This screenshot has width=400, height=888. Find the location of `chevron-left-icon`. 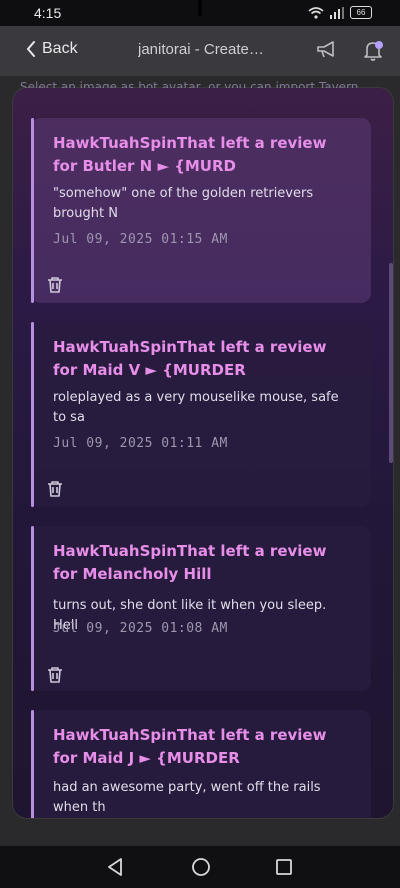

chevron-left-icon is located at coordinates (30, 49).